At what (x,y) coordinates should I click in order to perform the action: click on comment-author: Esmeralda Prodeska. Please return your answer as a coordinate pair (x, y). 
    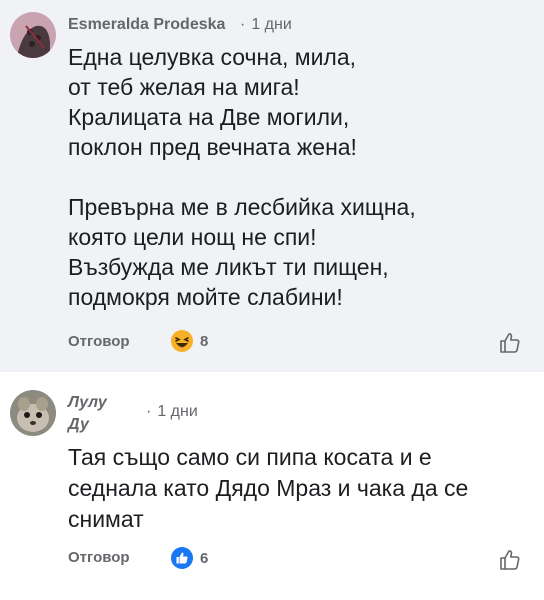
    Looking at the image, I should click on (146, 25).